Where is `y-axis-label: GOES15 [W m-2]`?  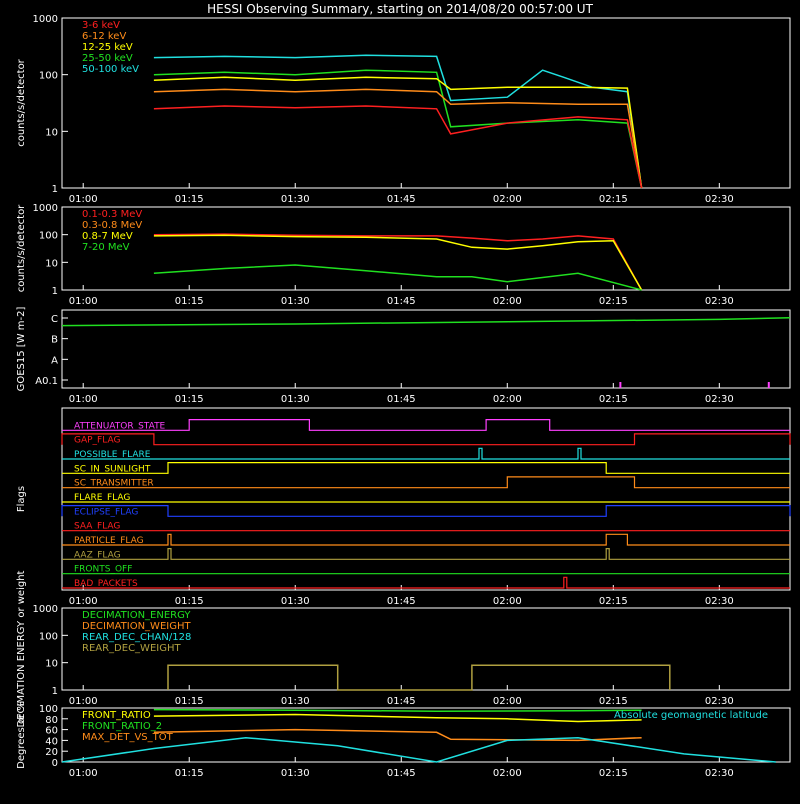 y-axis-label: GOES15 [W m-2] is located at coordinates (21, 349).